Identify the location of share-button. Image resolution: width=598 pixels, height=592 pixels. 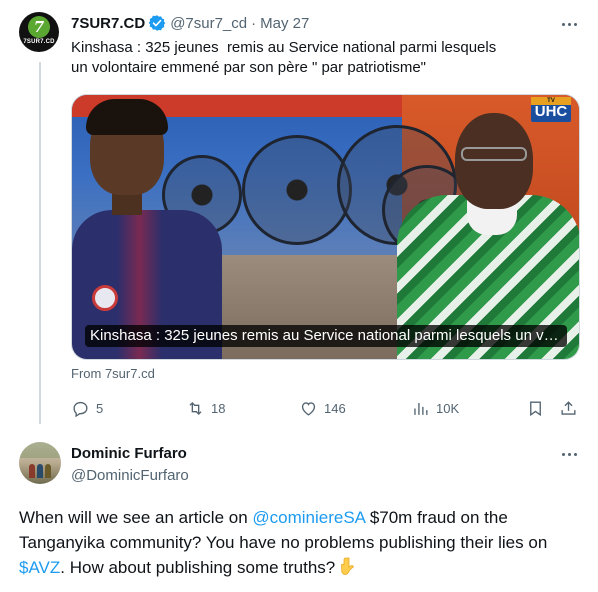
(568, 408).